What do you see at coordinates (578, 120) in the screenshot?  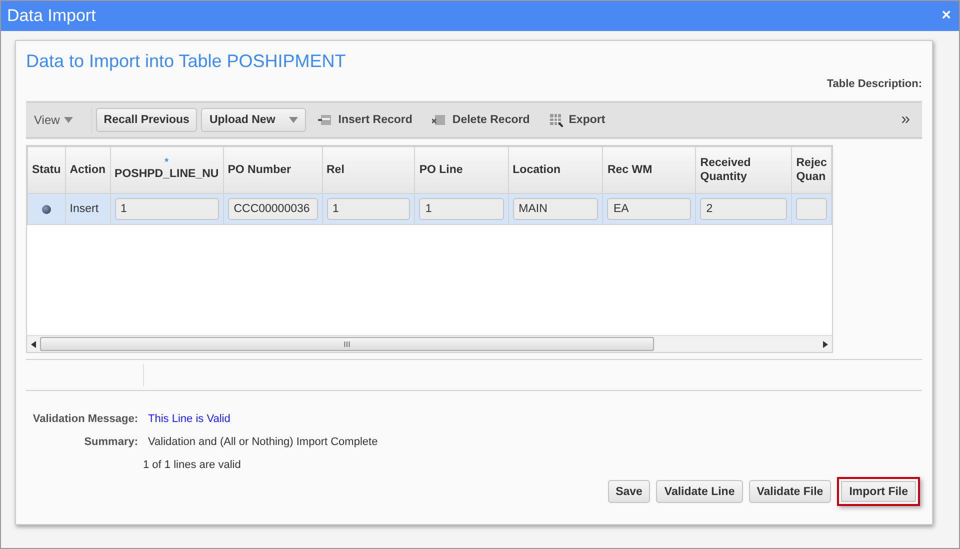 I see `toolbar-action: Export` at bounding box center [578, 120].